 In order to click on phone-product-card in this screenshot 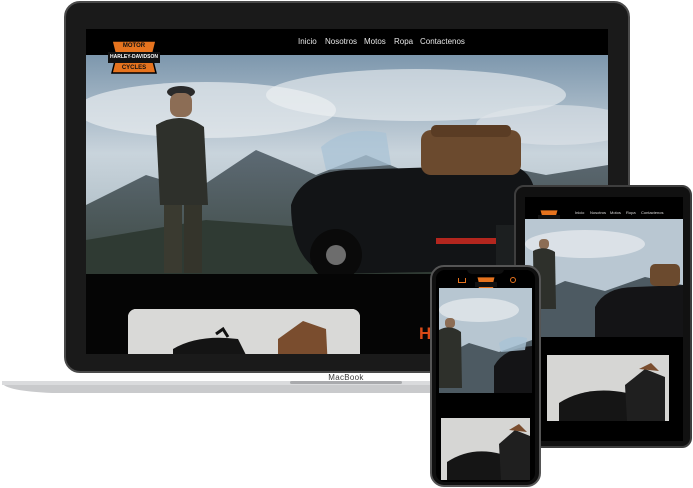, I will do `click(485, 449)`.